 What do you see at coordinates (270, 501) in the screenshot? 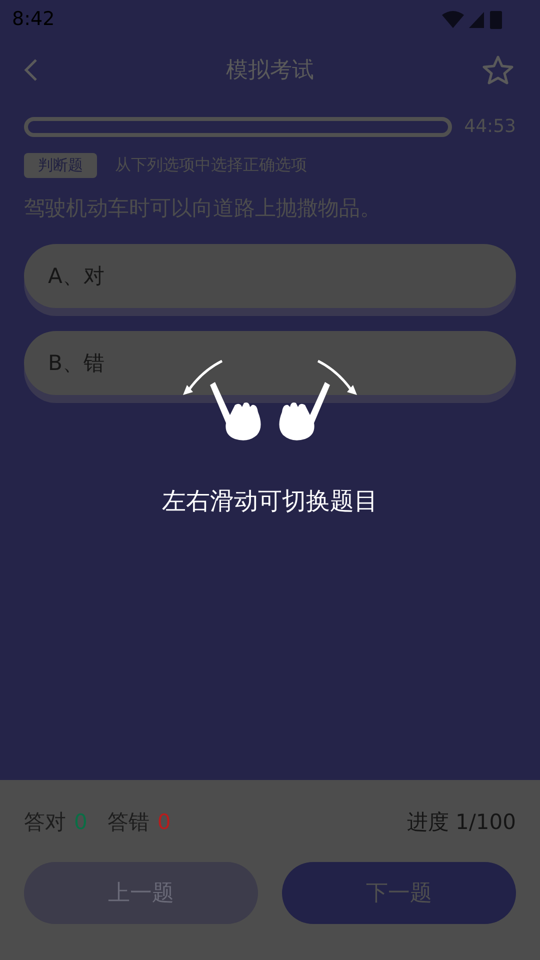
I see `swipe-hint-text: 左右滑动可切换题目` at bounding box center [270, 501].